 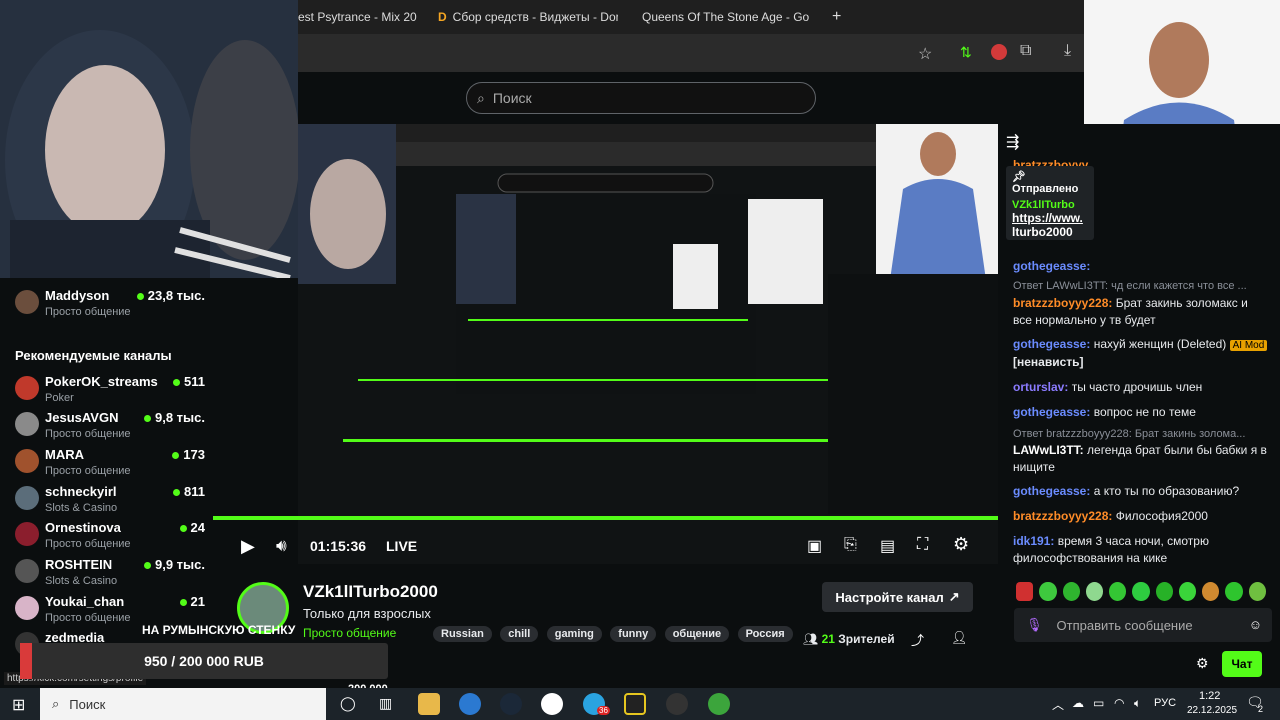 I want to click on emoji-icon: ☺, so click(x=1255, y=624).